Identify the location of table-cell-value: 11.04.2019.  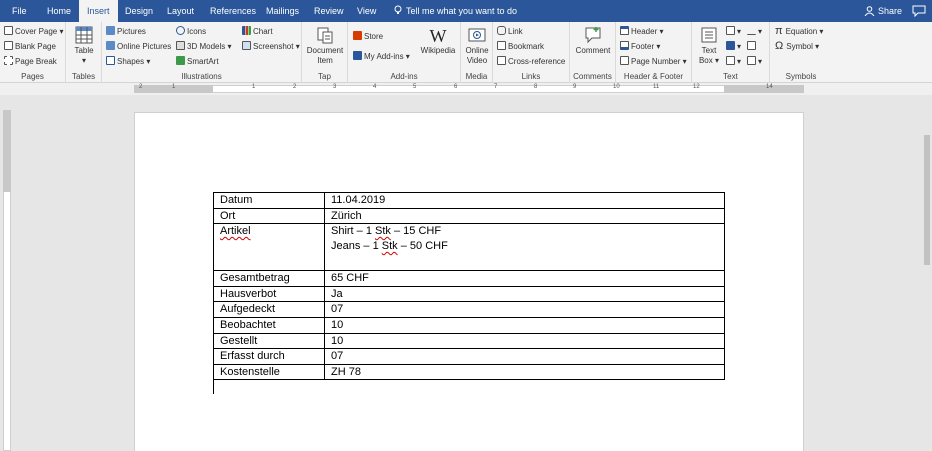
(524, 200).